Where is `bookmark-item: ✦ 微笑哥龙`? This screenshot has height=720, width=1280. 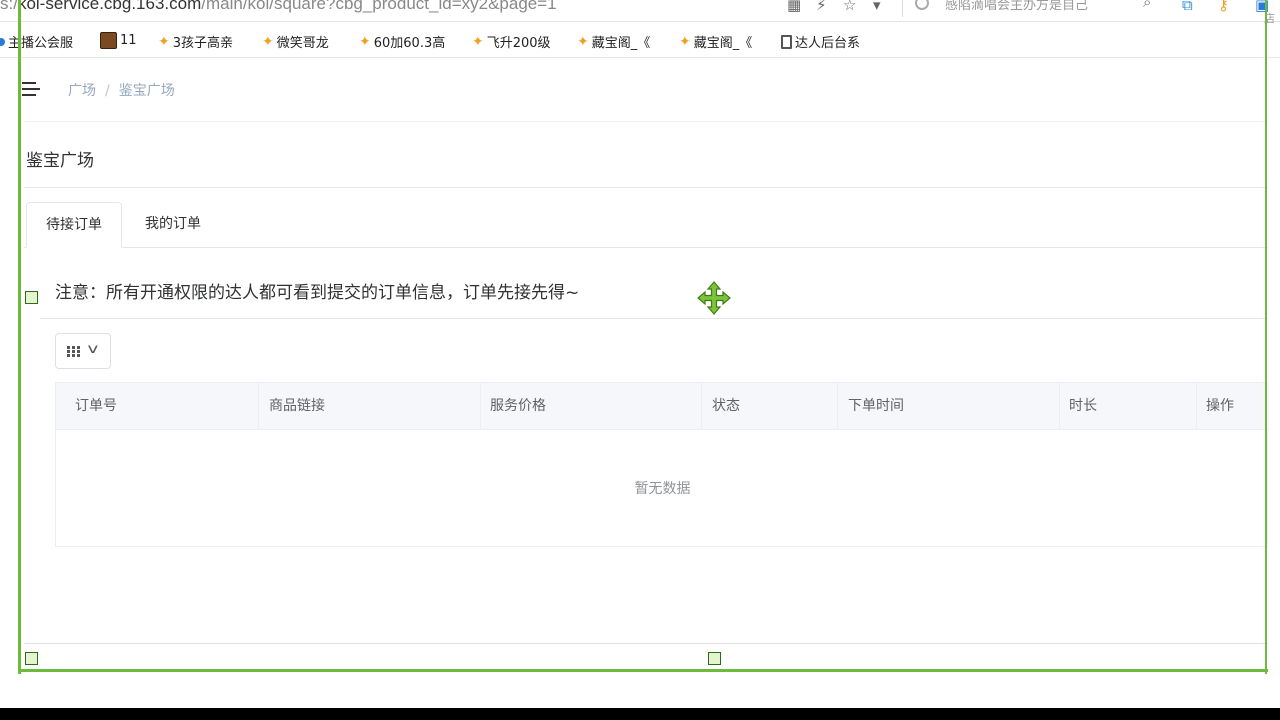
bookmark-item: ✦ 微笑哥龙 is located at coordinates (295, 42).